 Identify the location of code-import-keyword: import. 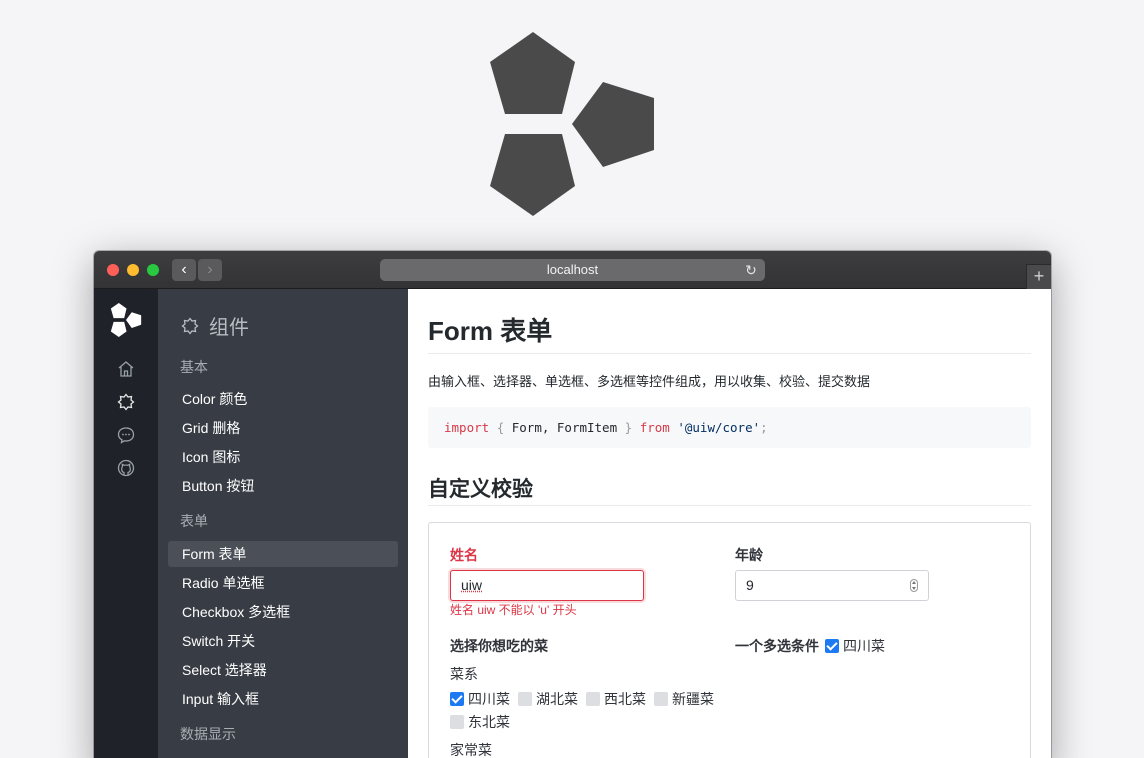
(467, 427).